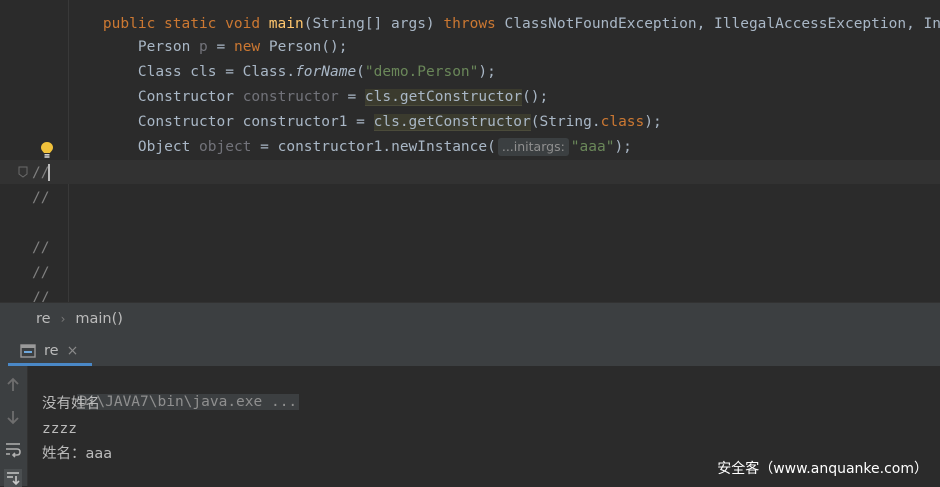 This screenshot has height=487, width=940. What do you see at coordinates (77, 454) in the screenshot?
I see `console-output-line: 姓名：aaa` at bounding box center [77, 454].